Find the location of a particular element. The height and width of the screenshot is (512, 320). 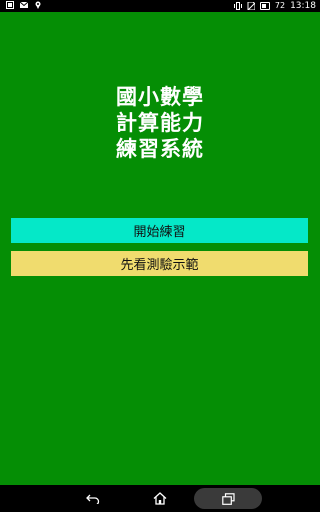

vibrate-icon is located at coordinates (237, 6).